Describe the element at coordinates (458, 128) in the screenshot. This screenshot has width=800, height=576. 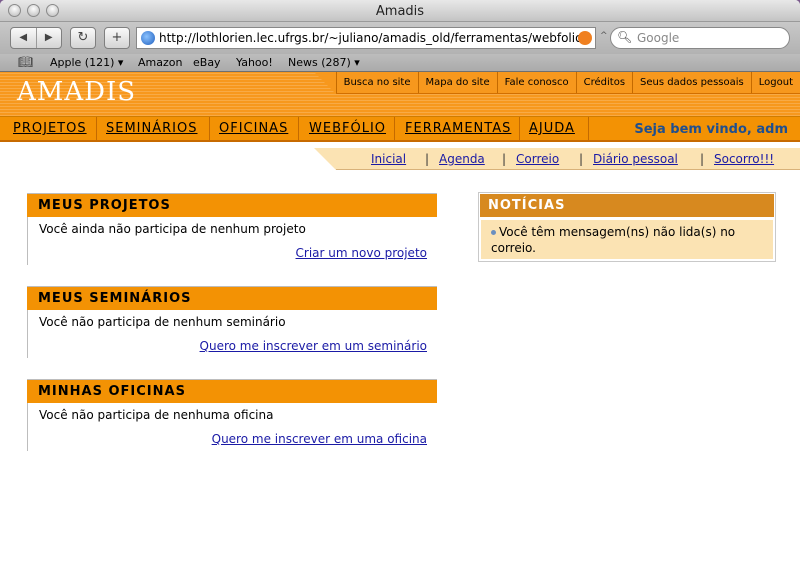
I see `nav-ferramentas: FERRAMENTAS` at that location.